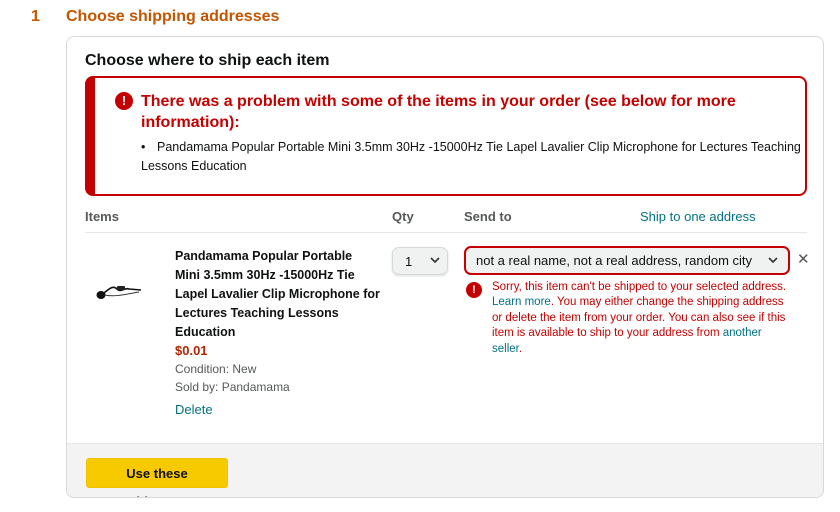  I want to click on column-items: Items, so click(102, 216).